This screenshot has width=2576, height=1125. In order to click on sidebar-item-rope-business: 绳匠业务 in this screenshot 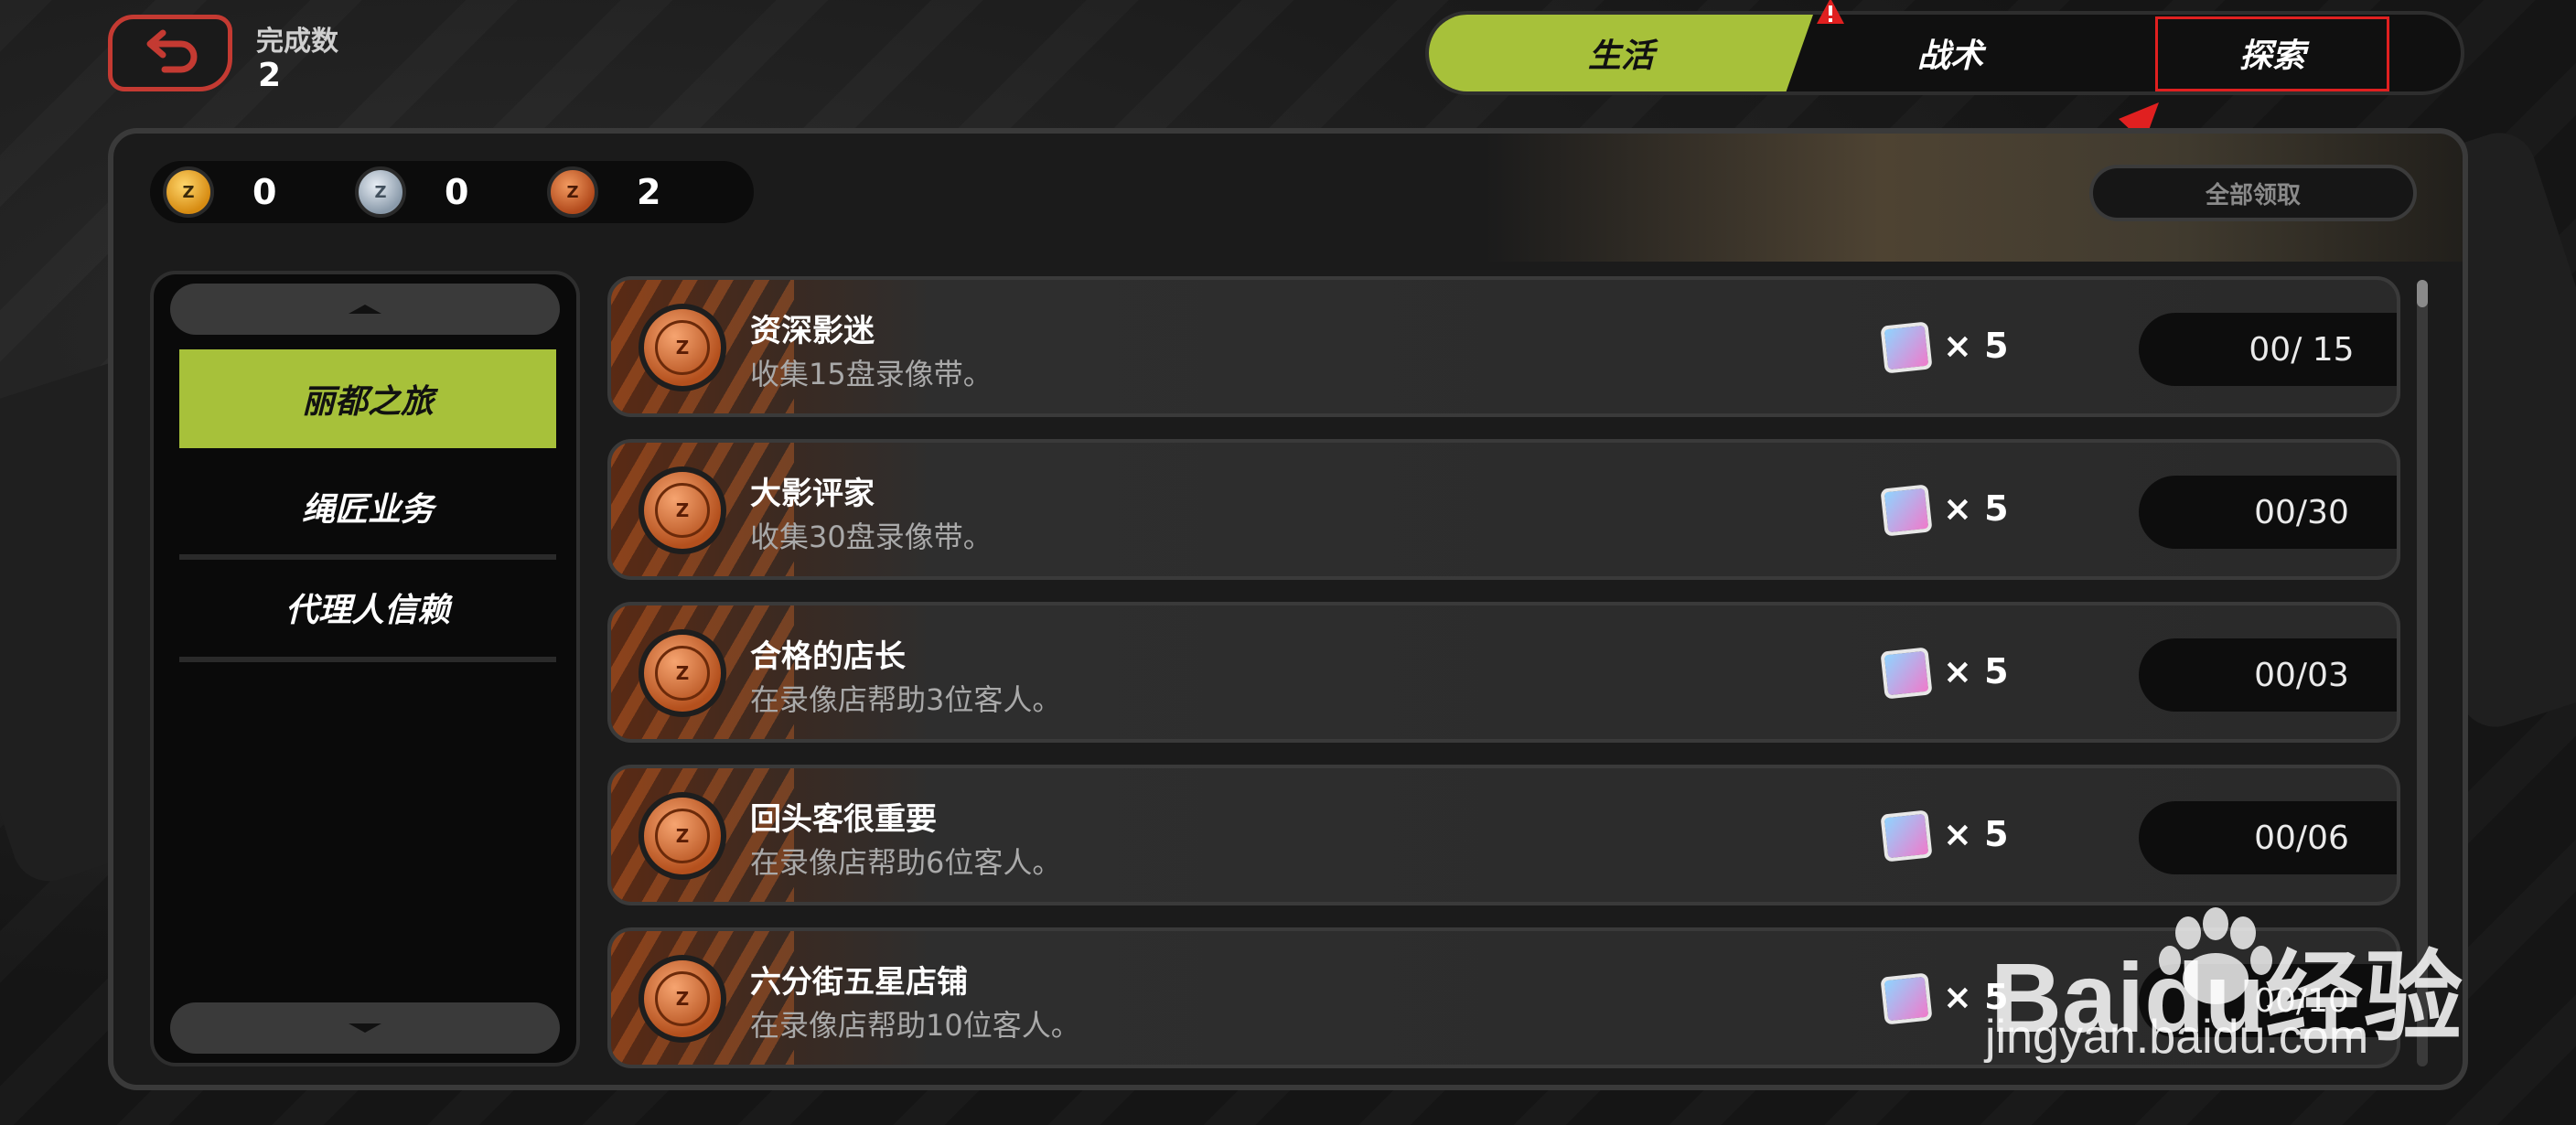, I will do `click(367, 506)`.